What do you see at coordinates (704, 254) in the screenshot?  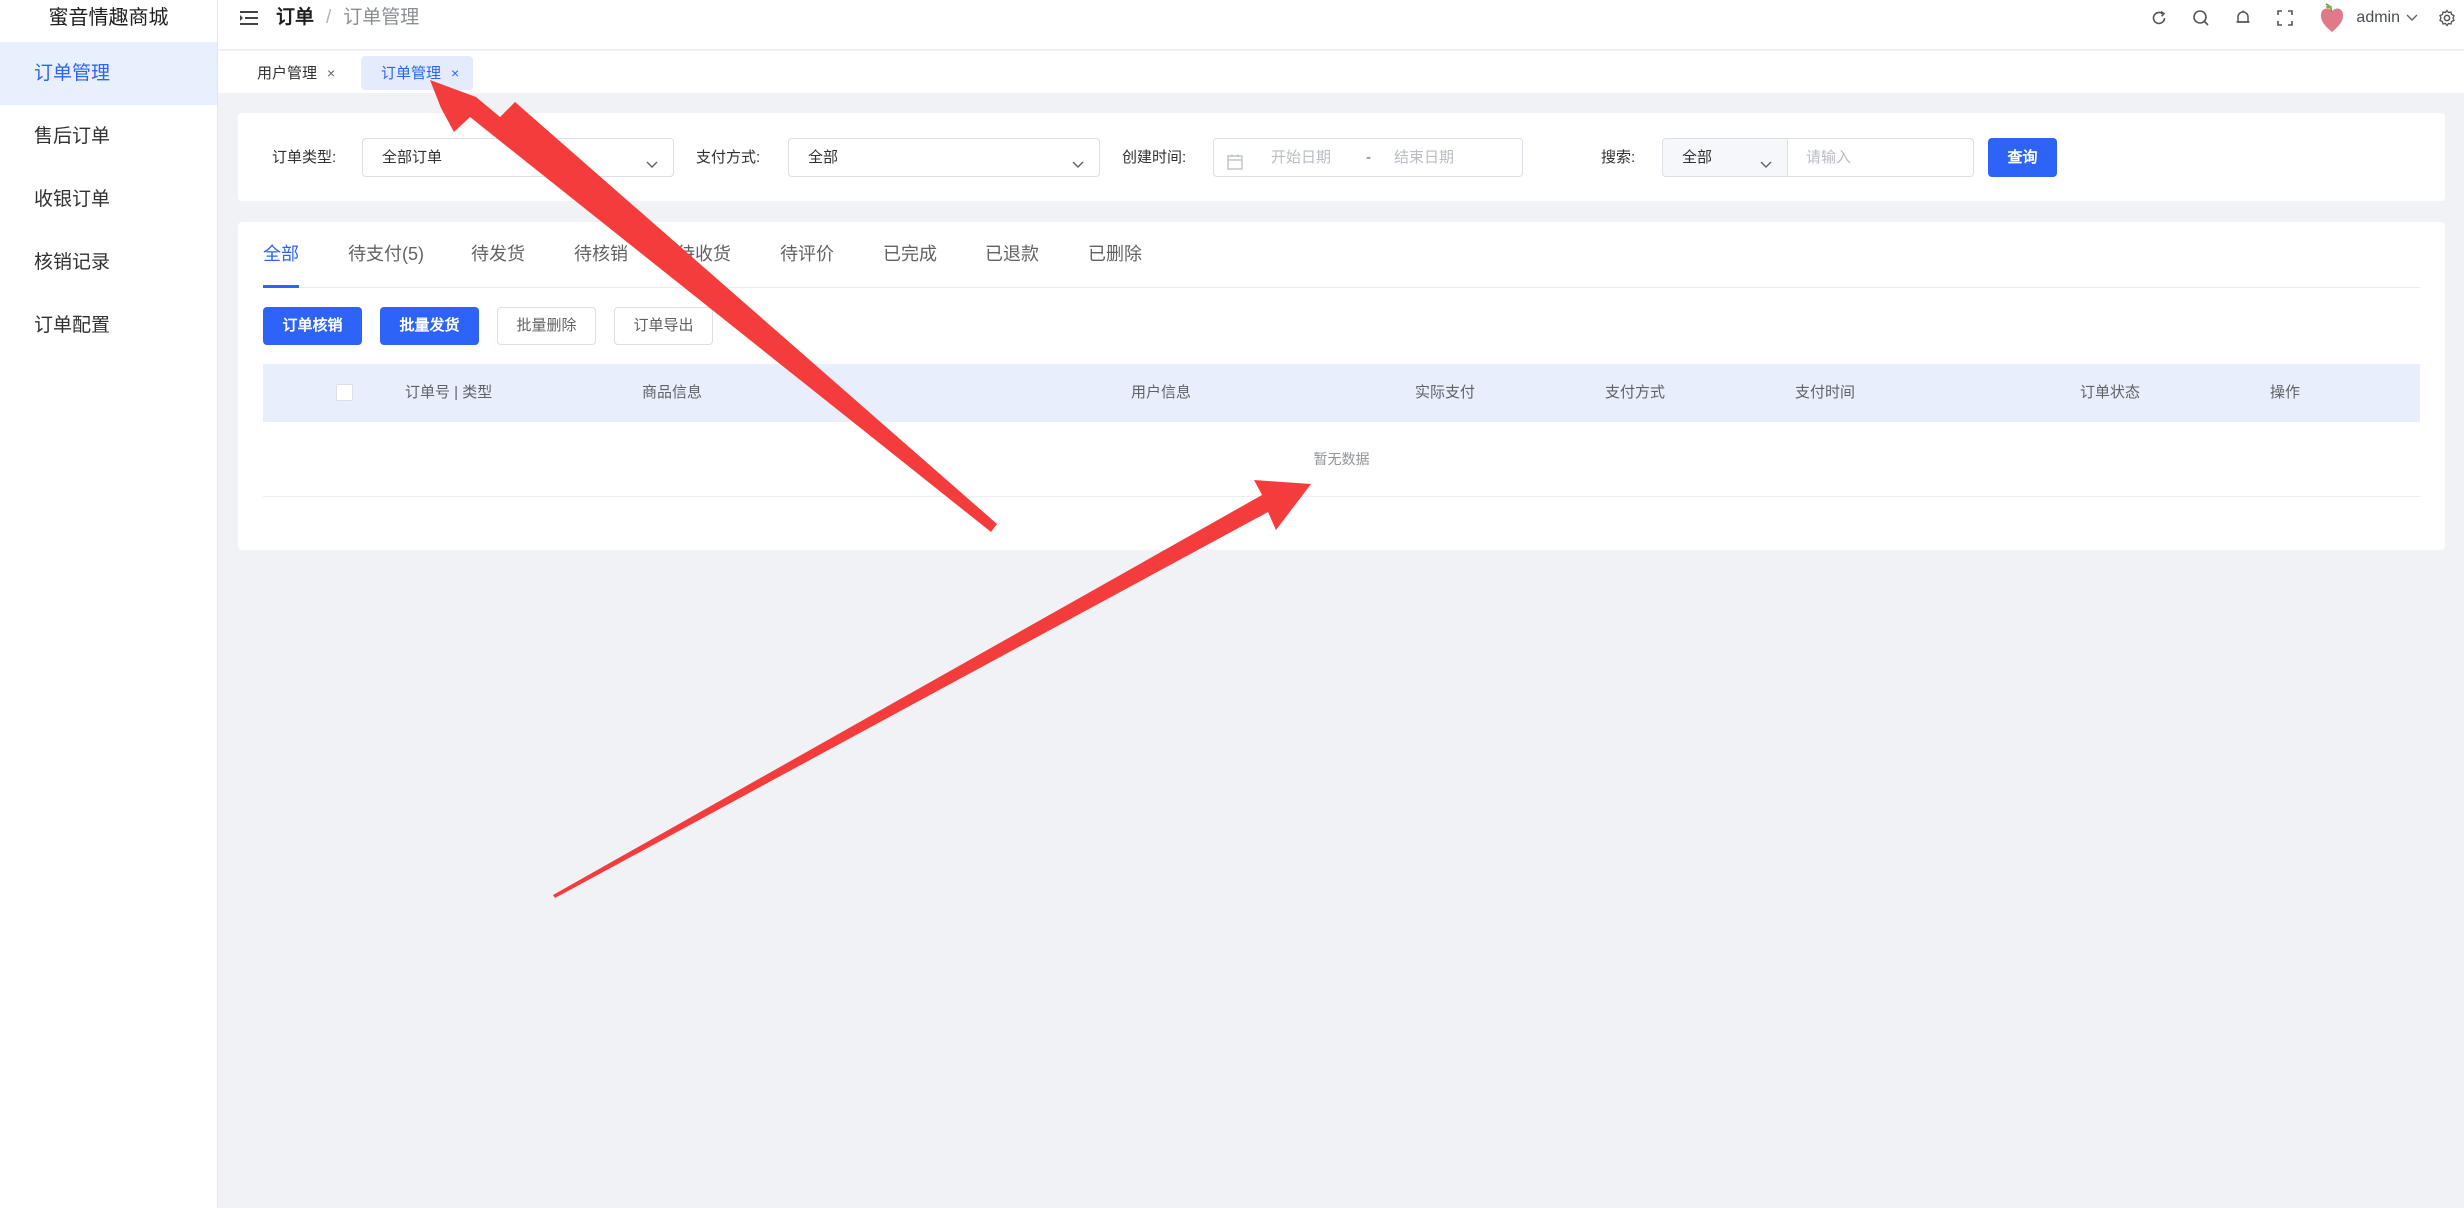 I see `tab-pending-receipt: 待收货` at bounding box center [704, 254].